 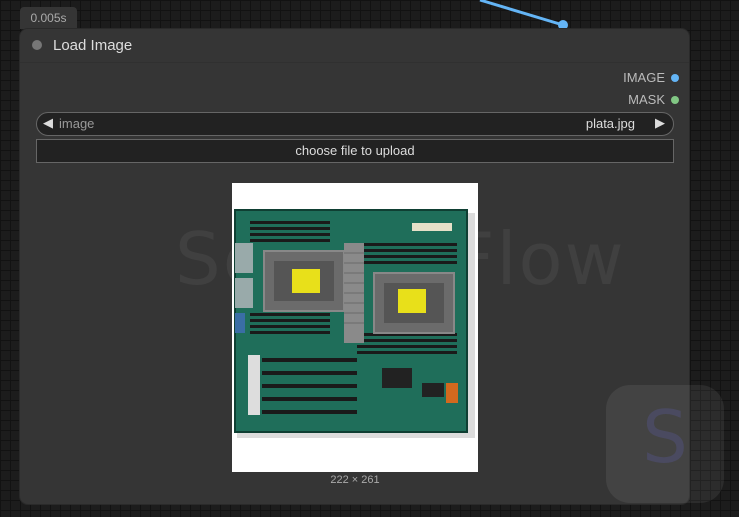 I want to click on upload-button: choose file to upload, so click(x=355, y=151).